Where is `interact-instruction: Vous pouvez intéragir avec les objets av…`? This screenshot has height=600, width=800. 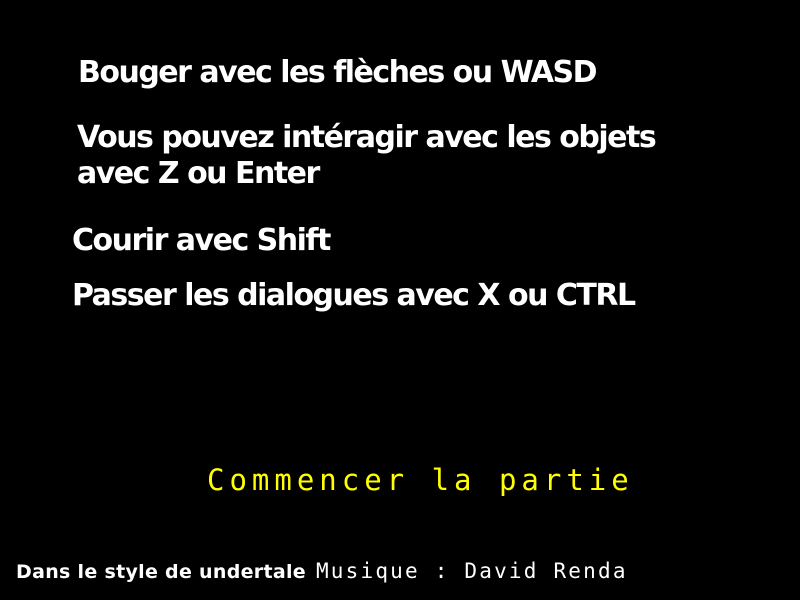 interact-instruction: Vous pouvez intéragir avec les objets av… is located at coordinates (367, 156).